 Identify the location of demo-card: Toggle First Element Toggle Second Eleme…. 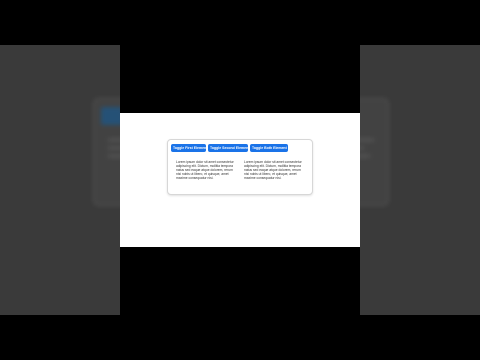
(240, 167).